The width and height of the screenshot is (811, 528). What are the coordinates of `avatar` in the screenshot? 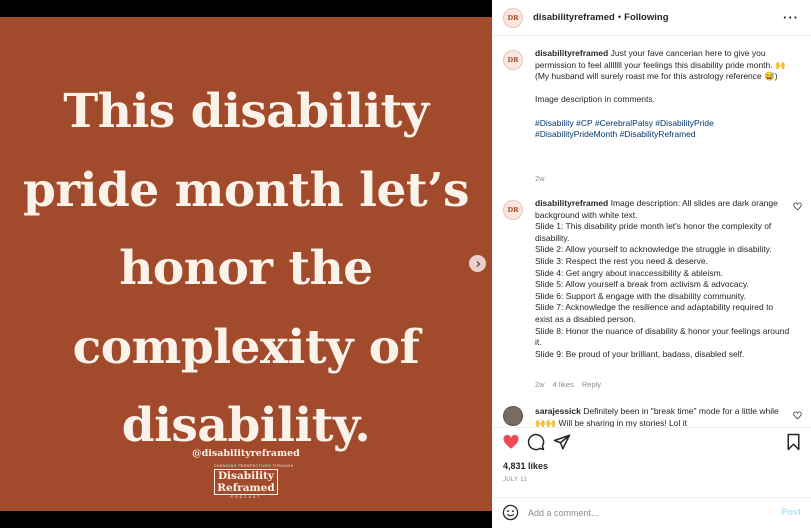 It's located at (513, 416).